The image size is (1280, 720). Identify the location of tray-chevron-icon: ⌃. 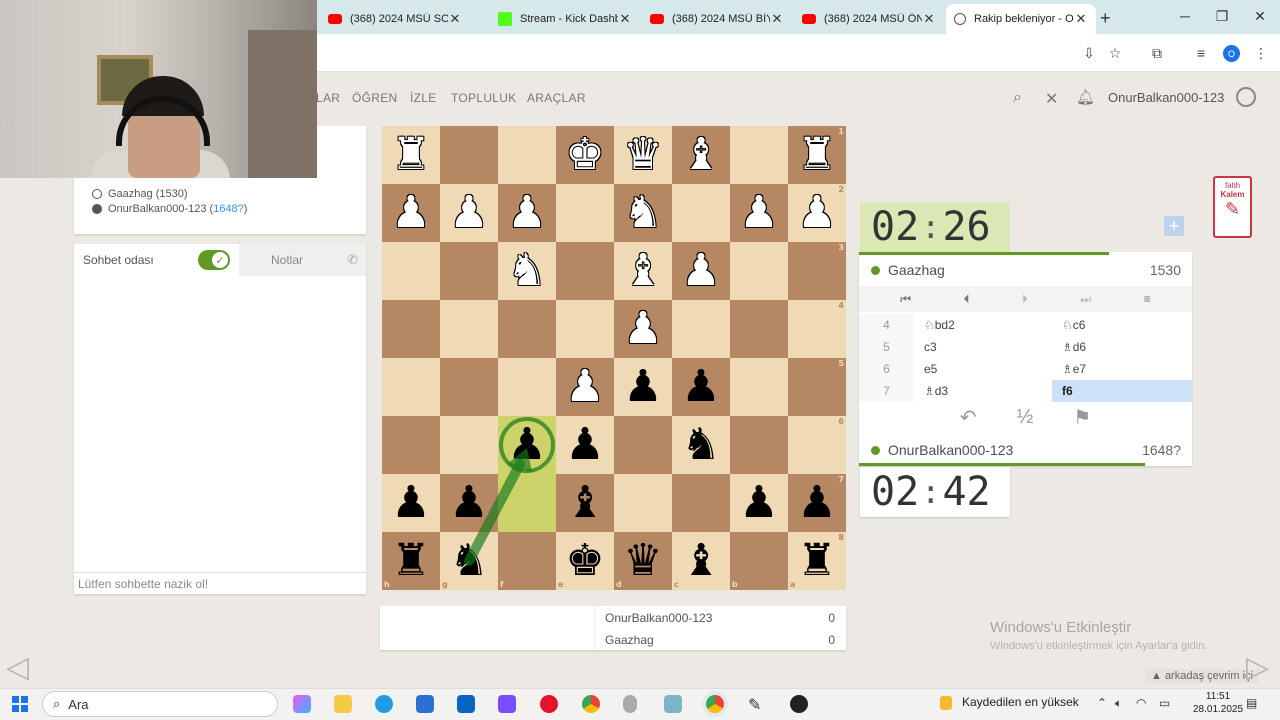
(1102, 703).